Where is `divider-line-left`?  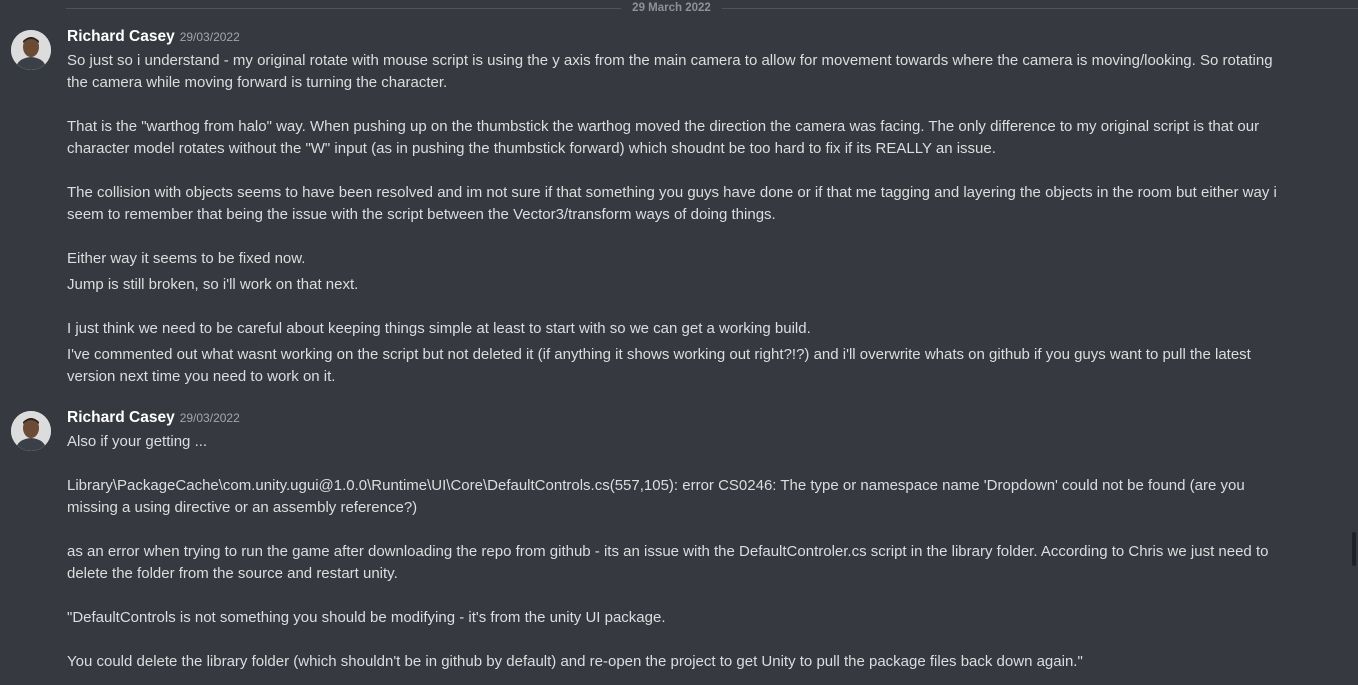 divider-line-left is located at coordinates (343, 8).